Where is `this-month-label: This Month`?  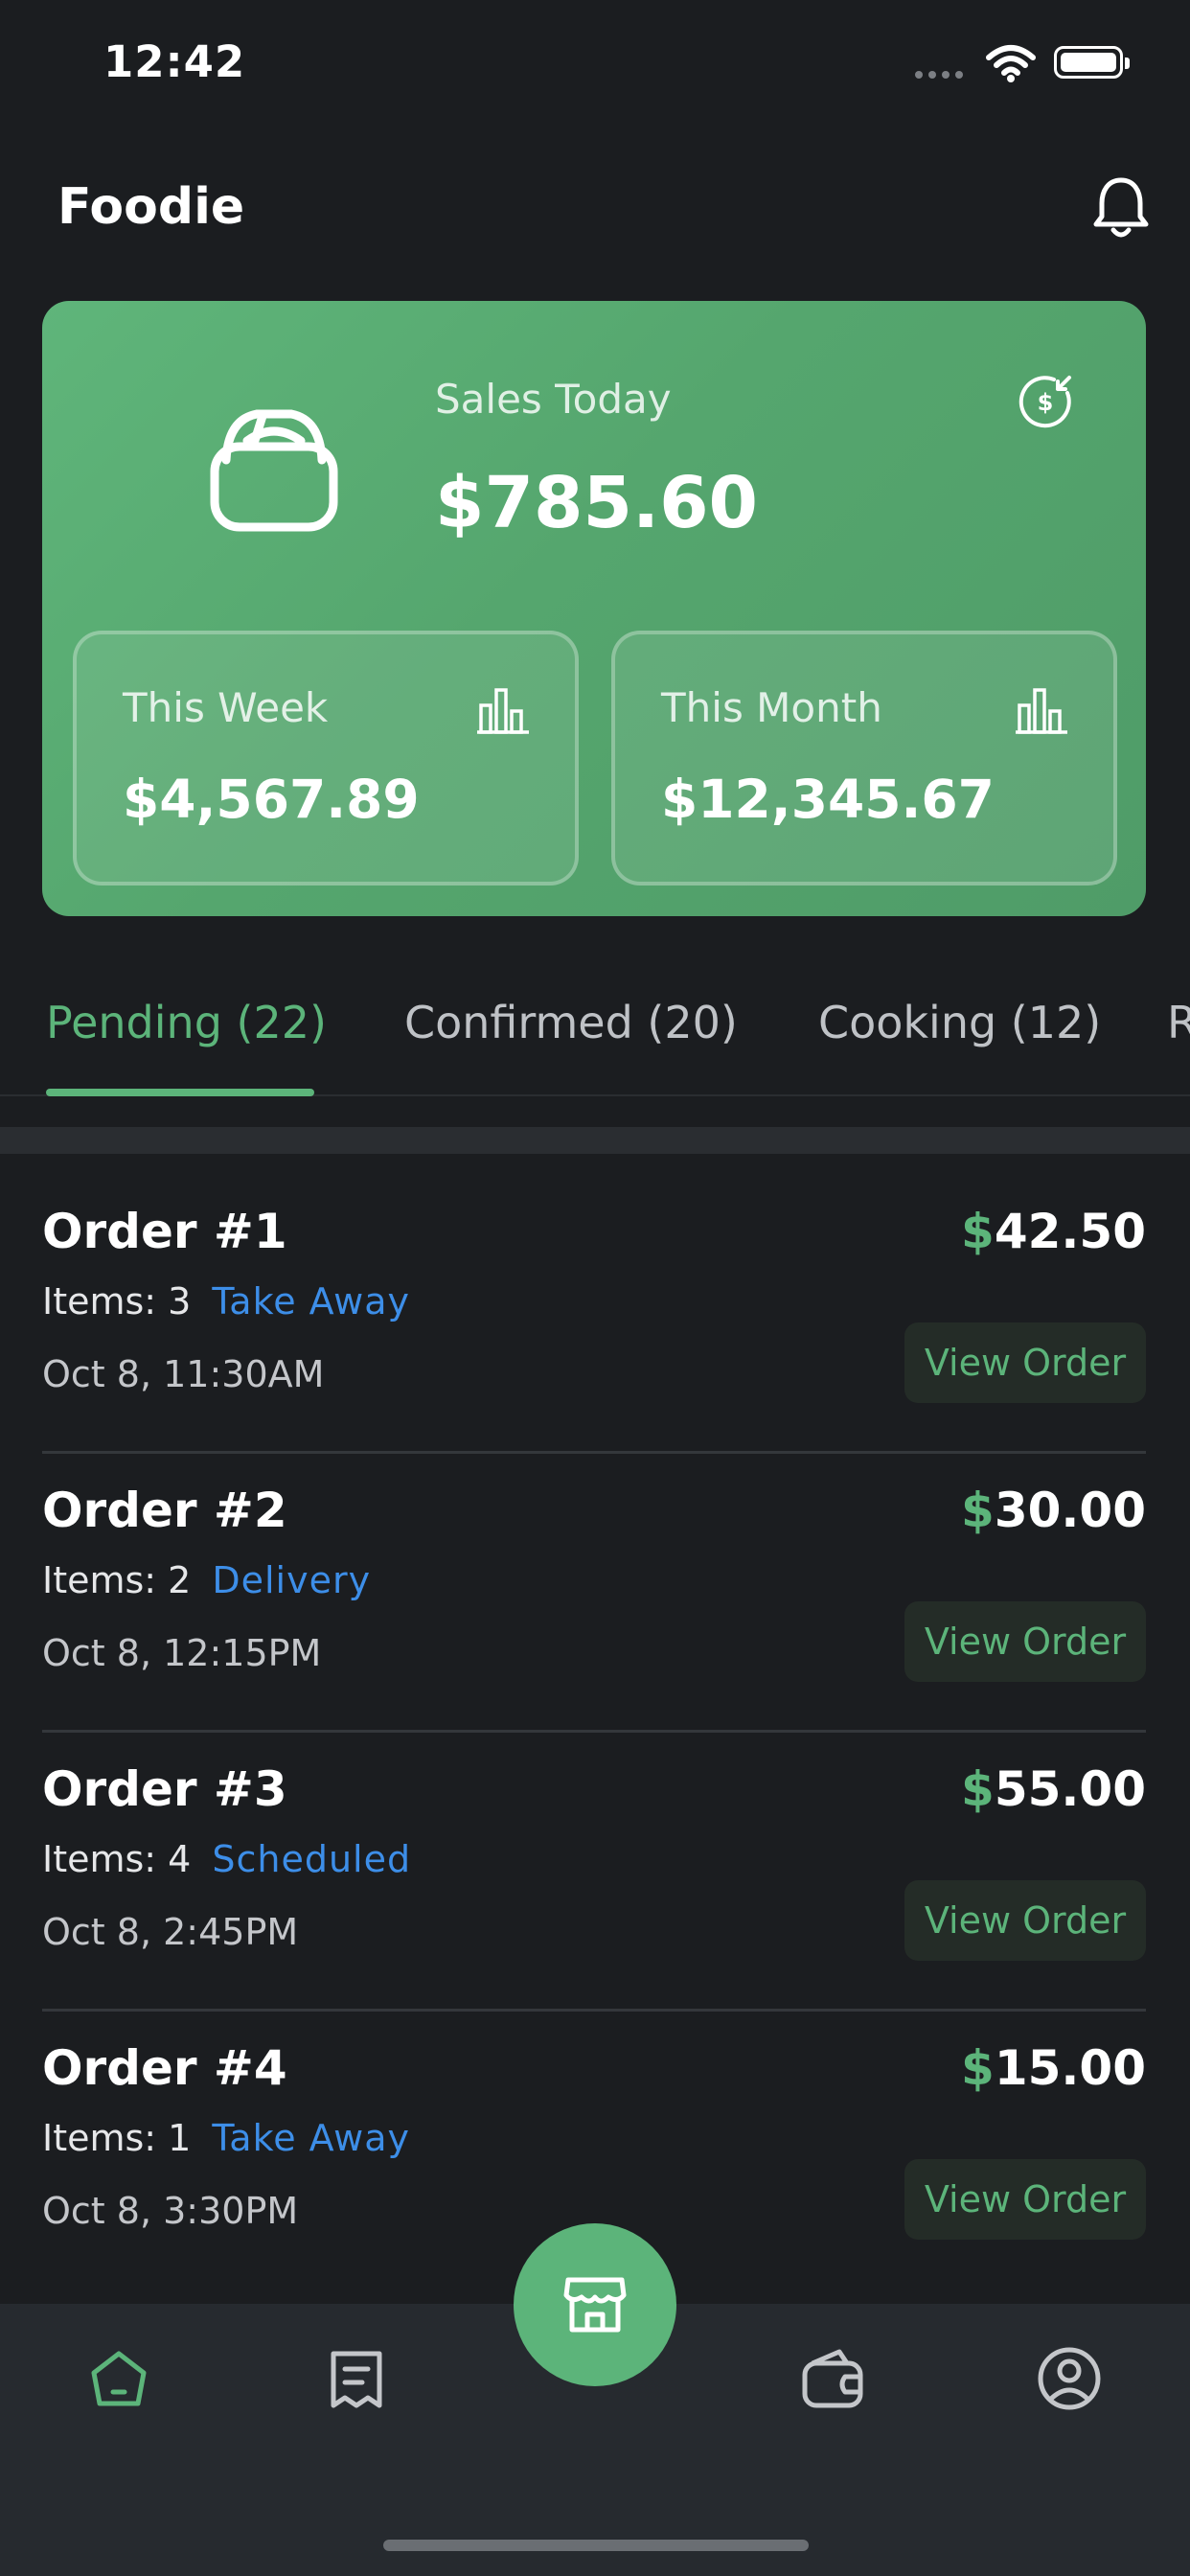 this-month-label: This Month is located at coordinates (772, 707).